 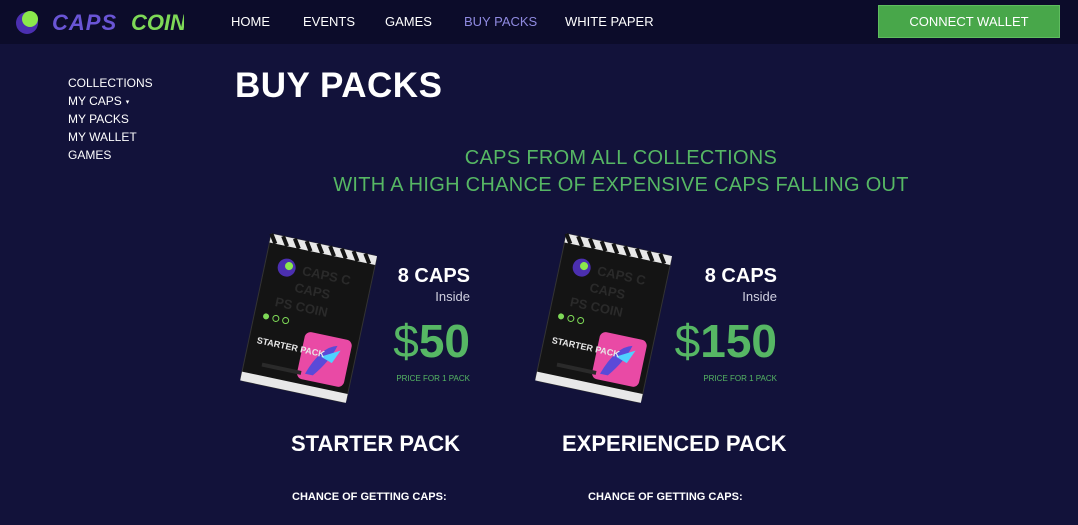 What do you see at coordinates (89, 155) in the screenshot?
I see `sidebar-item-games: GAMES` at bounding box center [89, 155].